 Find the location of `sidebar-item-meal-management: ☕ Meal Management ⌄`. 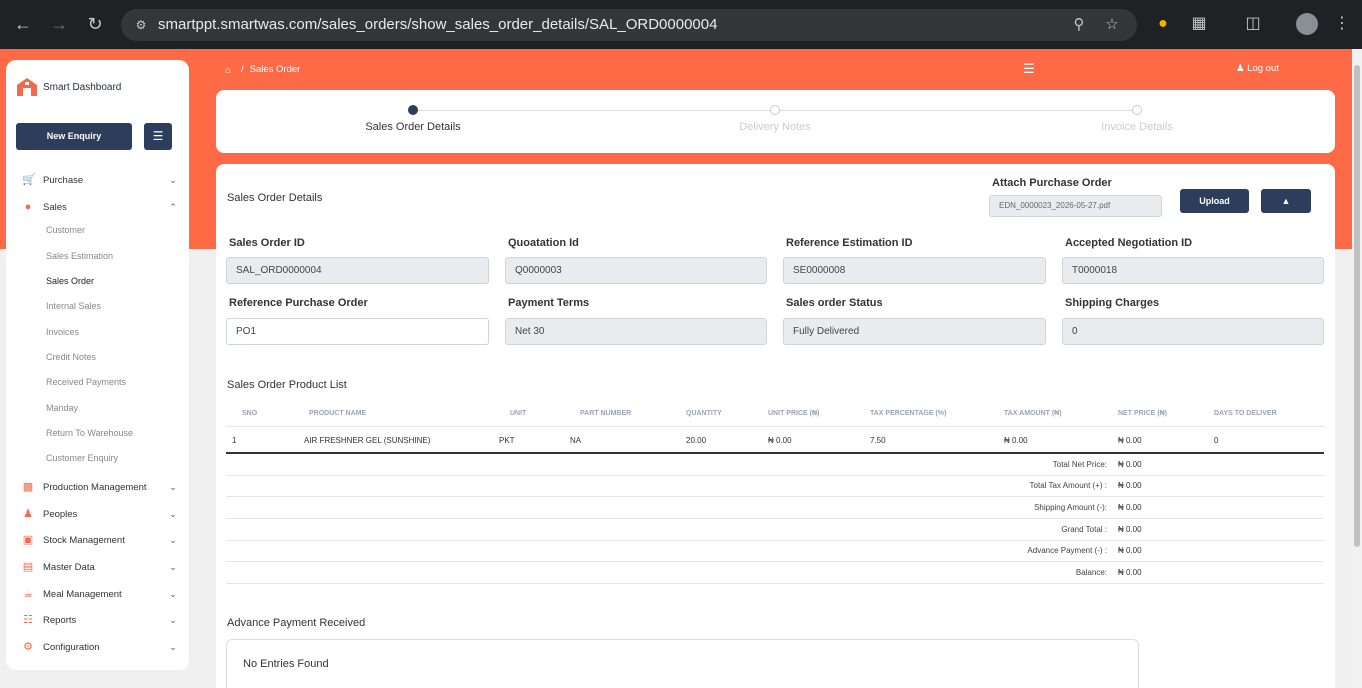

sidebar-item-meal-management: ☕ Meal Management ⌄ is located at coordinates (100, 594).